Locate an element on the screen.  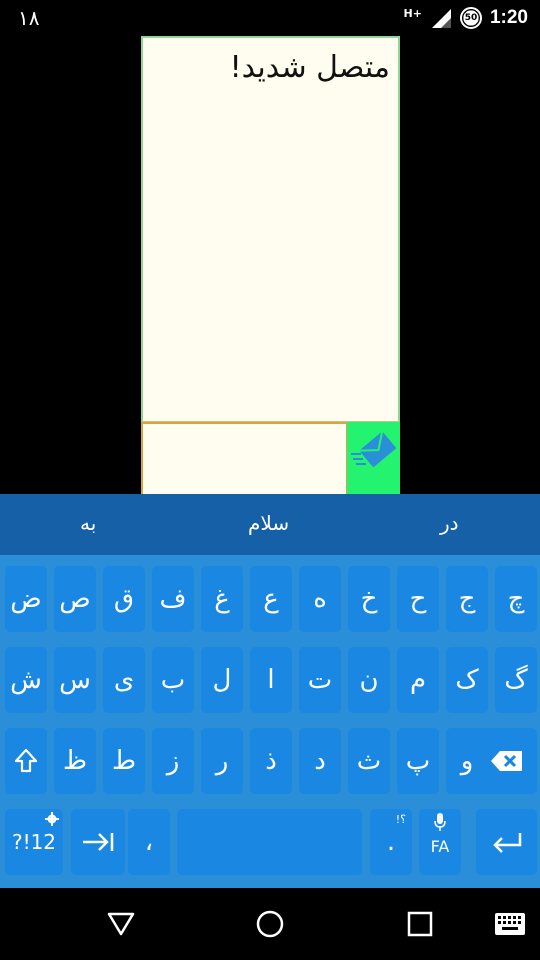
back-button is located at coordinates (121, 924).